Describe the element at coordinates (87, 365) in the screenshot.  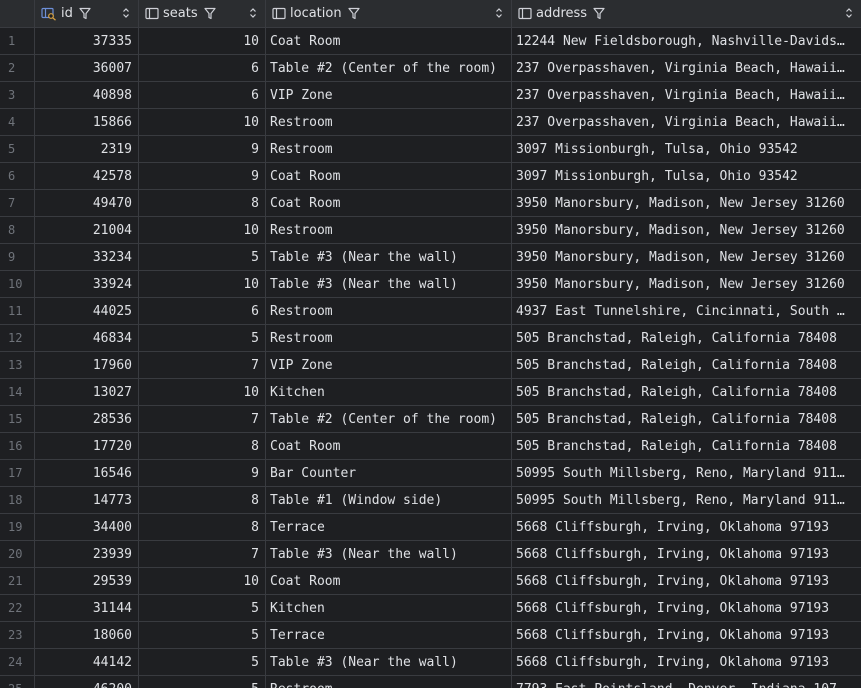
I see `cell-id: 17960` at that location.